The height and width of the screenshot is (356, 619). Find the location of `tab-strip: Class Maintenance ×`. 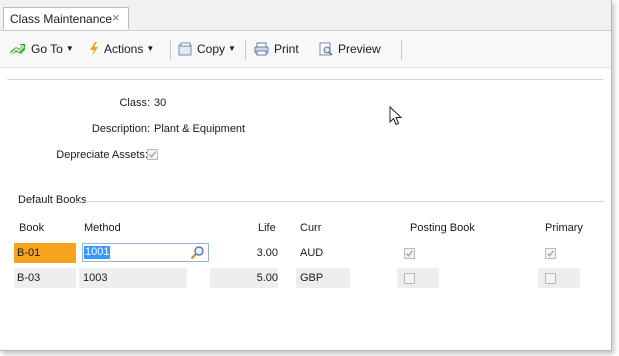

tab-strip: Class Maintenance × is located at coordinates (305, 15).